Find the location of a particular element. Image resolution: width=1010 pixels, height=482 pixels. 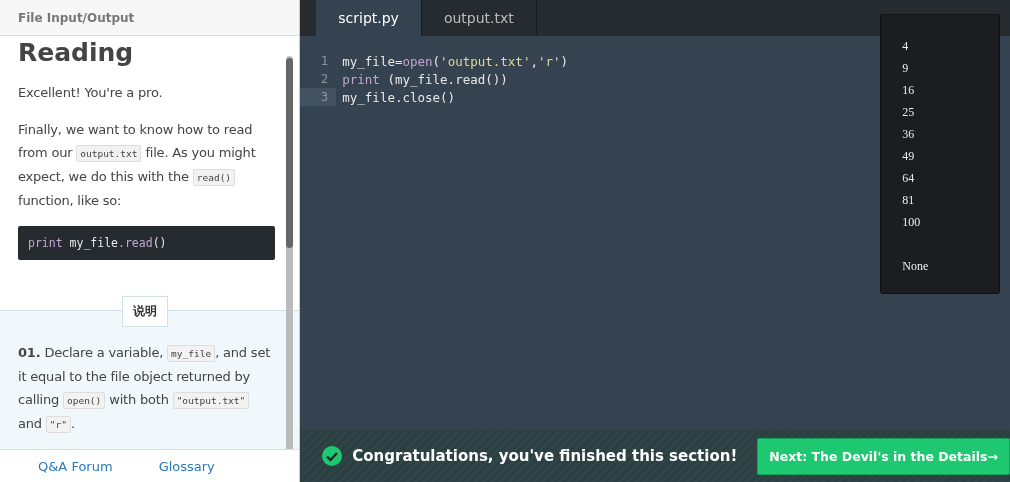

lesson-paragraph: Finally, we want to know how to read from our output.txt file. As you might expect, we do this with the read() function, like so: is located at coordinates (137, 165).